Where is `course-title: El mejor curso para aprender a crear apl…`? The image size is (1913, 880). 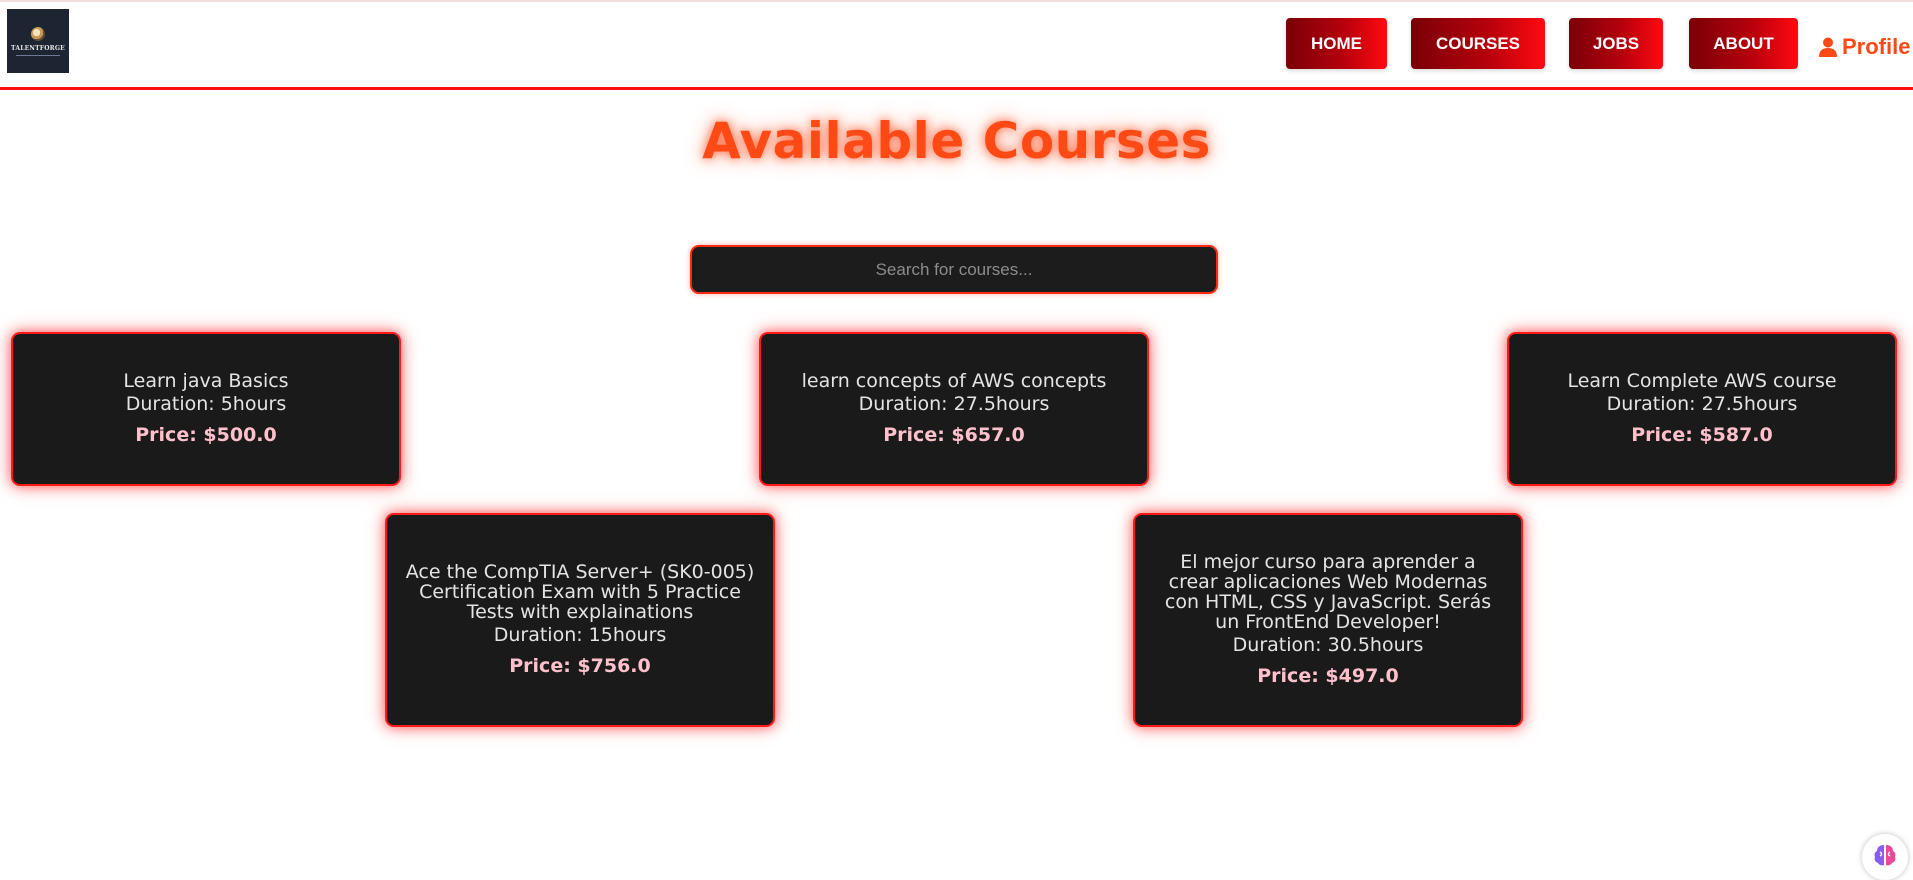
course-title: El mejor curso para aprender a crear apl… is located at coordinates (1328, 591).